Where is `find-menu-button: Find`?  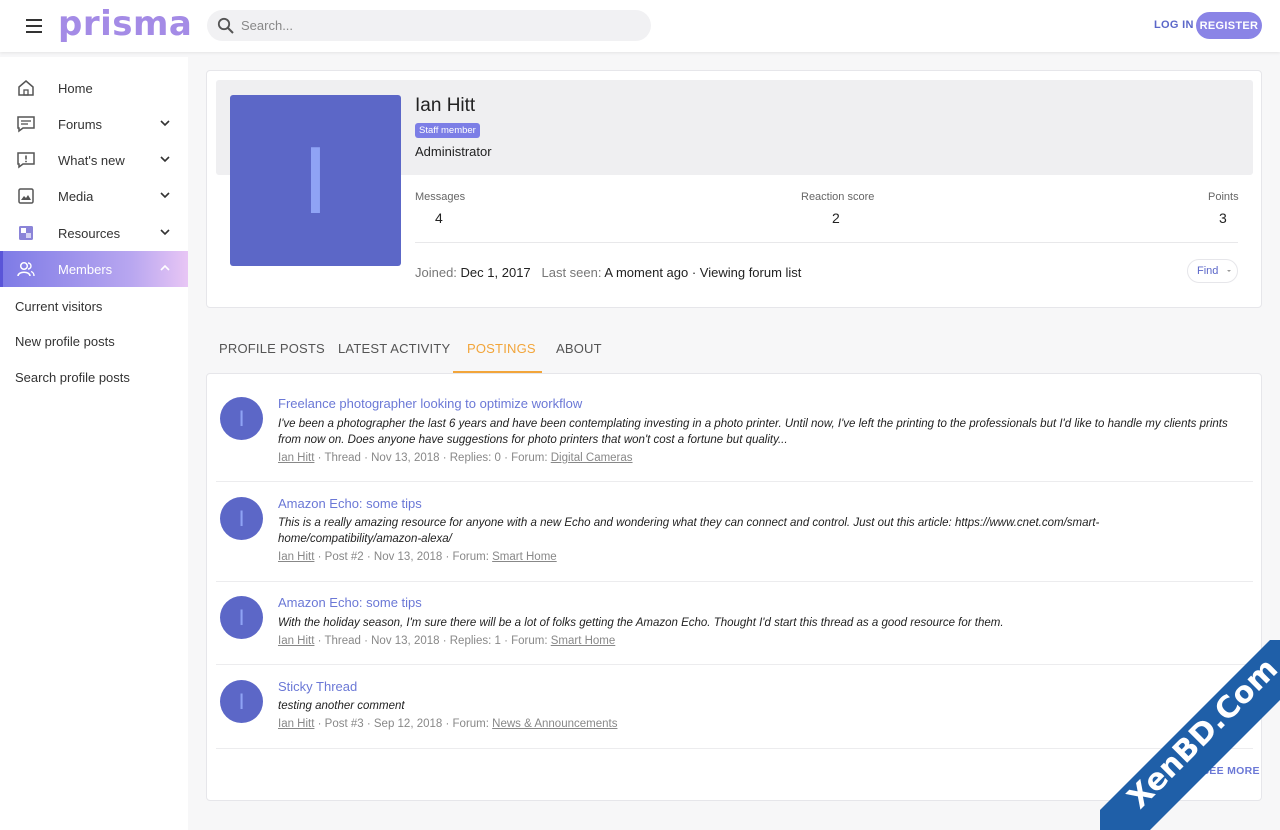 find-menu-button: Find is located at coordinates (1212, 271).